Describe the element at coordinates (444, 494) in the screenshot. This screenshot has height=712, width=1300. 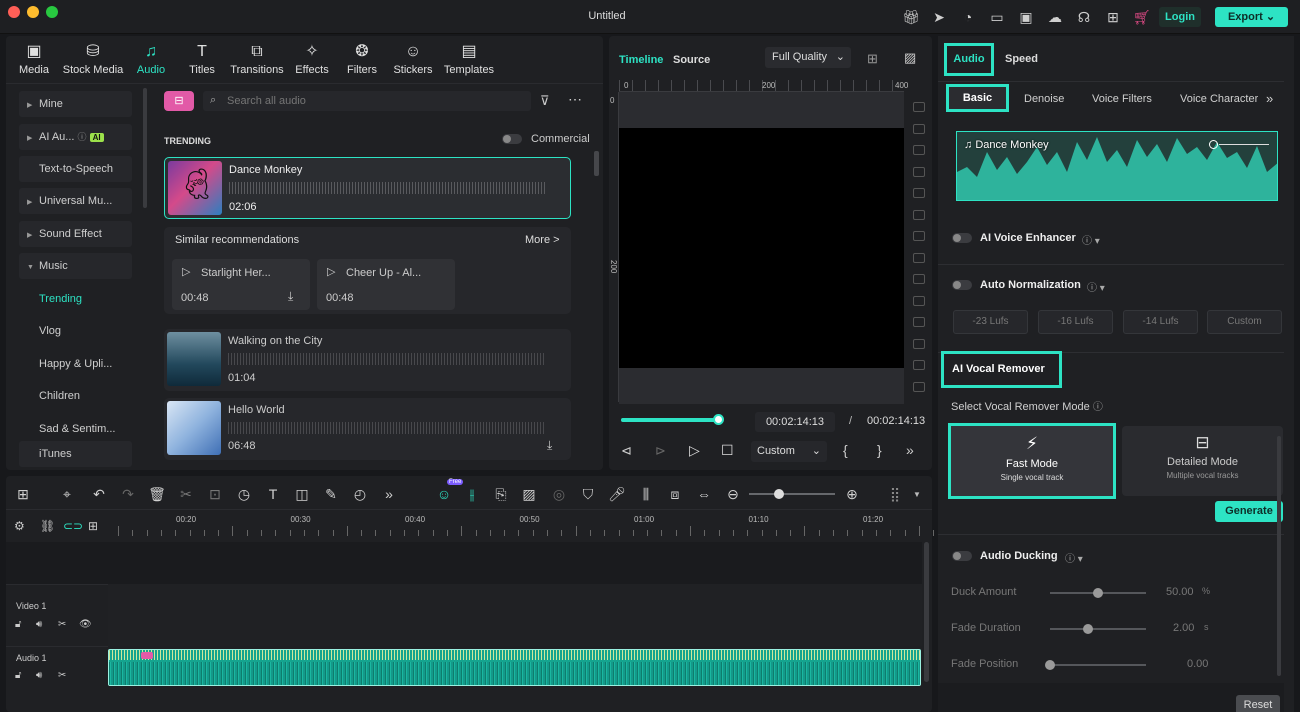
I see `ai-mate-icon: ☺` at that location.